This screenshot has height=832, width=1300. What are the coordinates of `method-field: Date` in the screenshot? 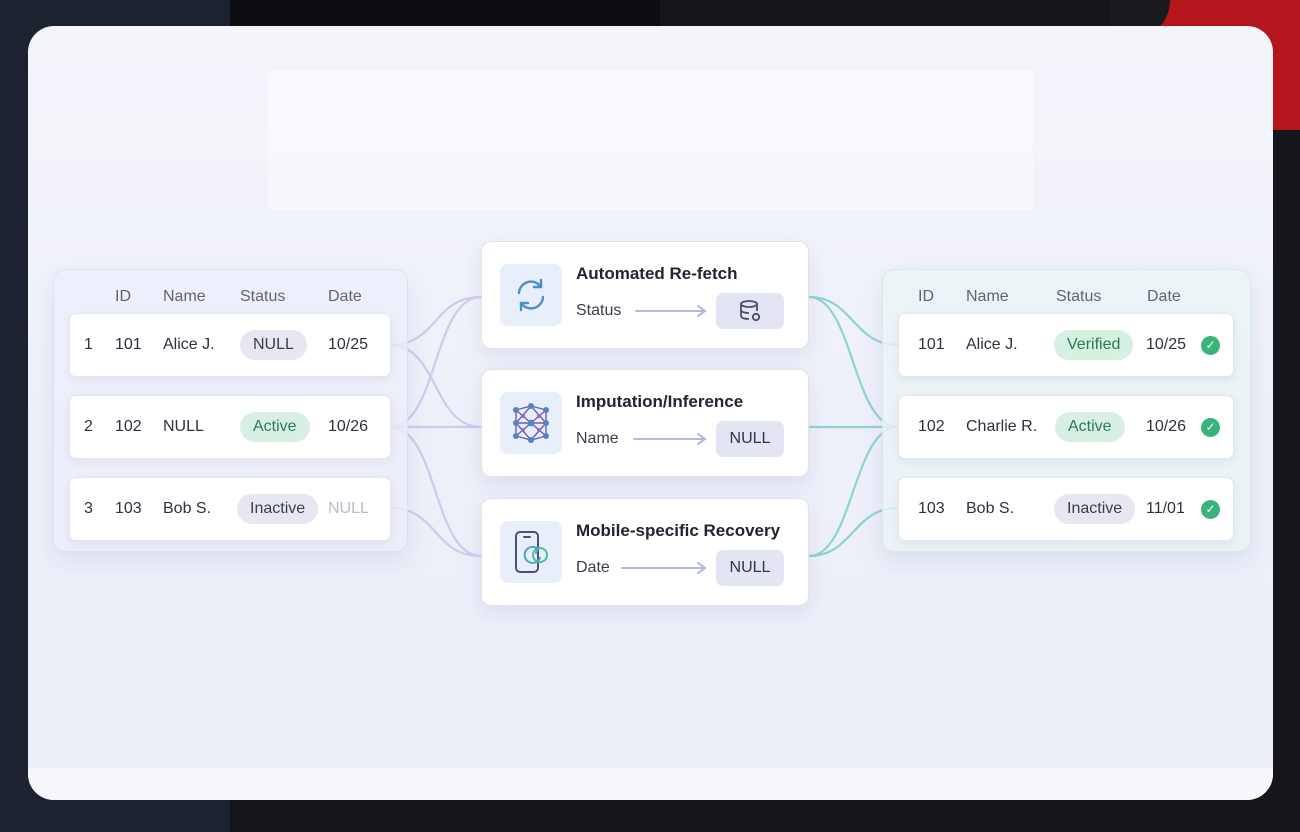 It's located at (593, 567).